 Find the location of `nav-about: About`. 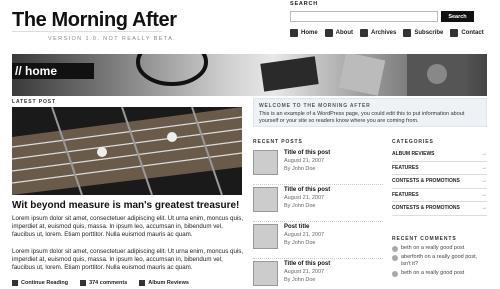

nav-about: About is located at coordinates (338, 33).